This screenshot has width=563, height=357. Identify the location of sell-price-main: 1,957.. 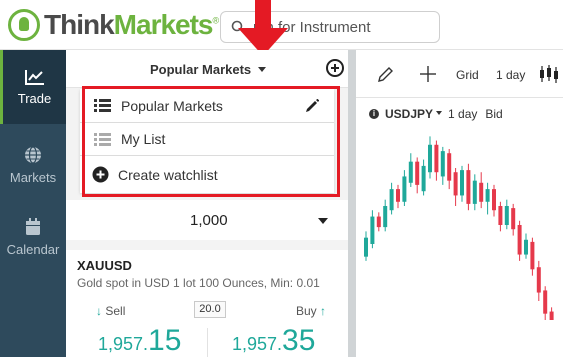
(123, 344).